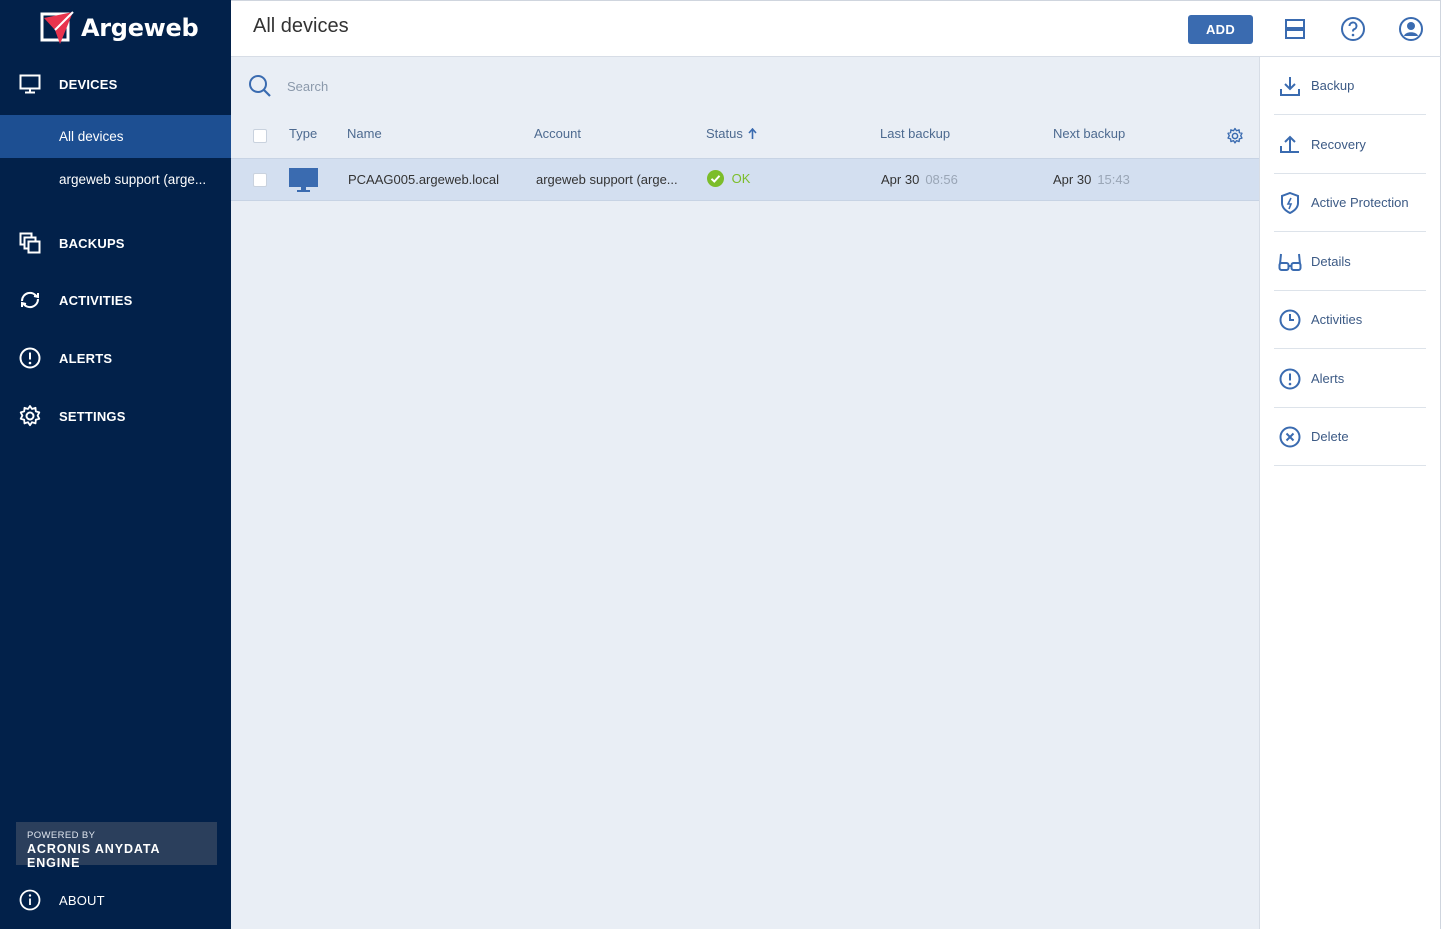 The image size is (1441, 929). What do you see at coordinates (260, 86) in the screenshot?
I see `search-icon` at bounding box center [260, 86].